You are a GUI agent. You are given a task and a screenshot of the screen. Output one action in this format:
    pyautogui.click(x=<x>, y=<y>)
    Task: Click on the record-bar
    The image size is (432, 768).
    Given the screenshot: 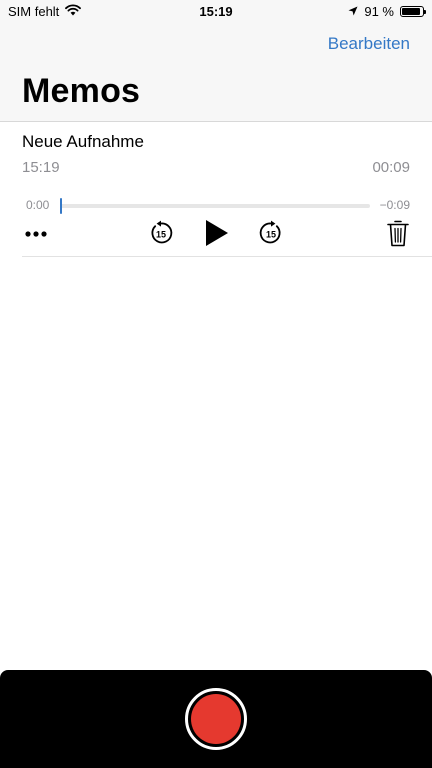 What is the action you would take?
    pyautogui.click(x=216, y=719)
    